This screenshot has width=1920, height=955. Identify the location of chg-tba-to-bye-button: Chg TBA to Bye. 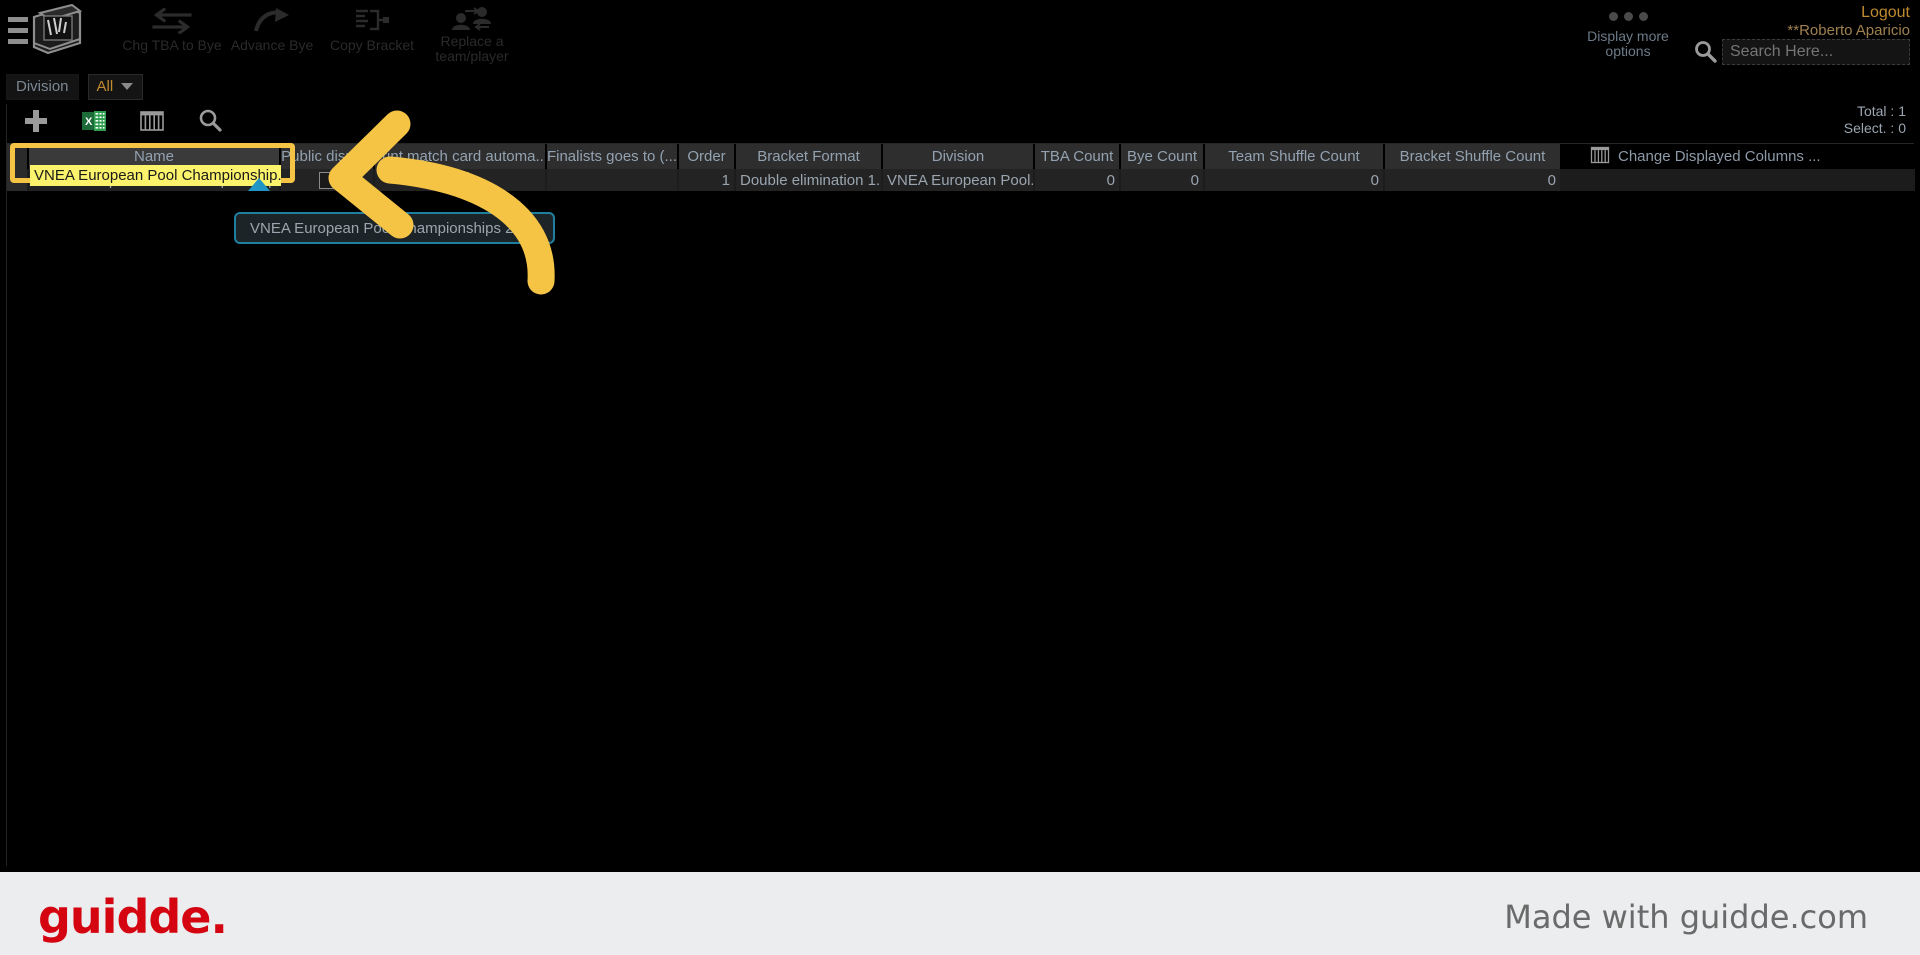
(172, 33).